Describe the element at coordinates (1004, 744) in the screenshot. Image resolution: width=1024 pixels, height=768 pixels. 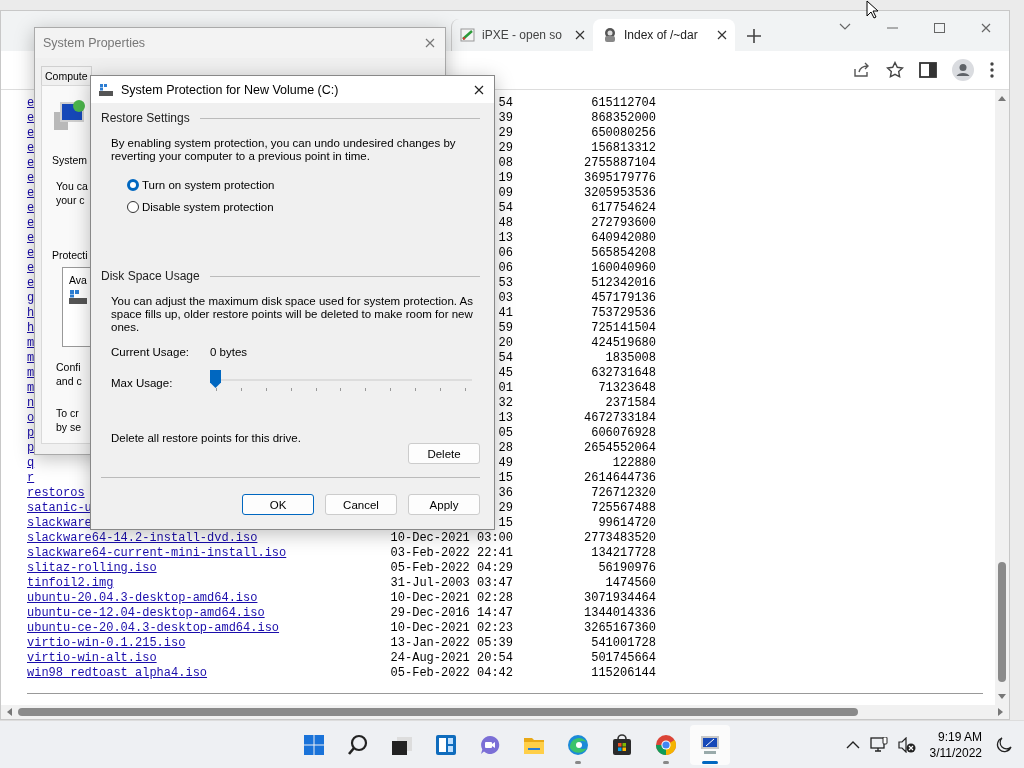
I see `moon-icon` at that location.